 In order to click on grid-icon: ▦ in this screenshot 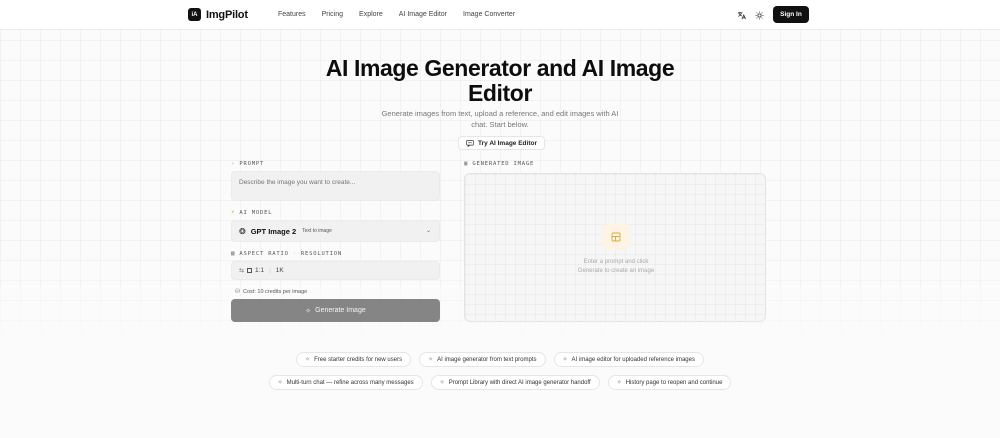, I will do `click(233, 253)`.